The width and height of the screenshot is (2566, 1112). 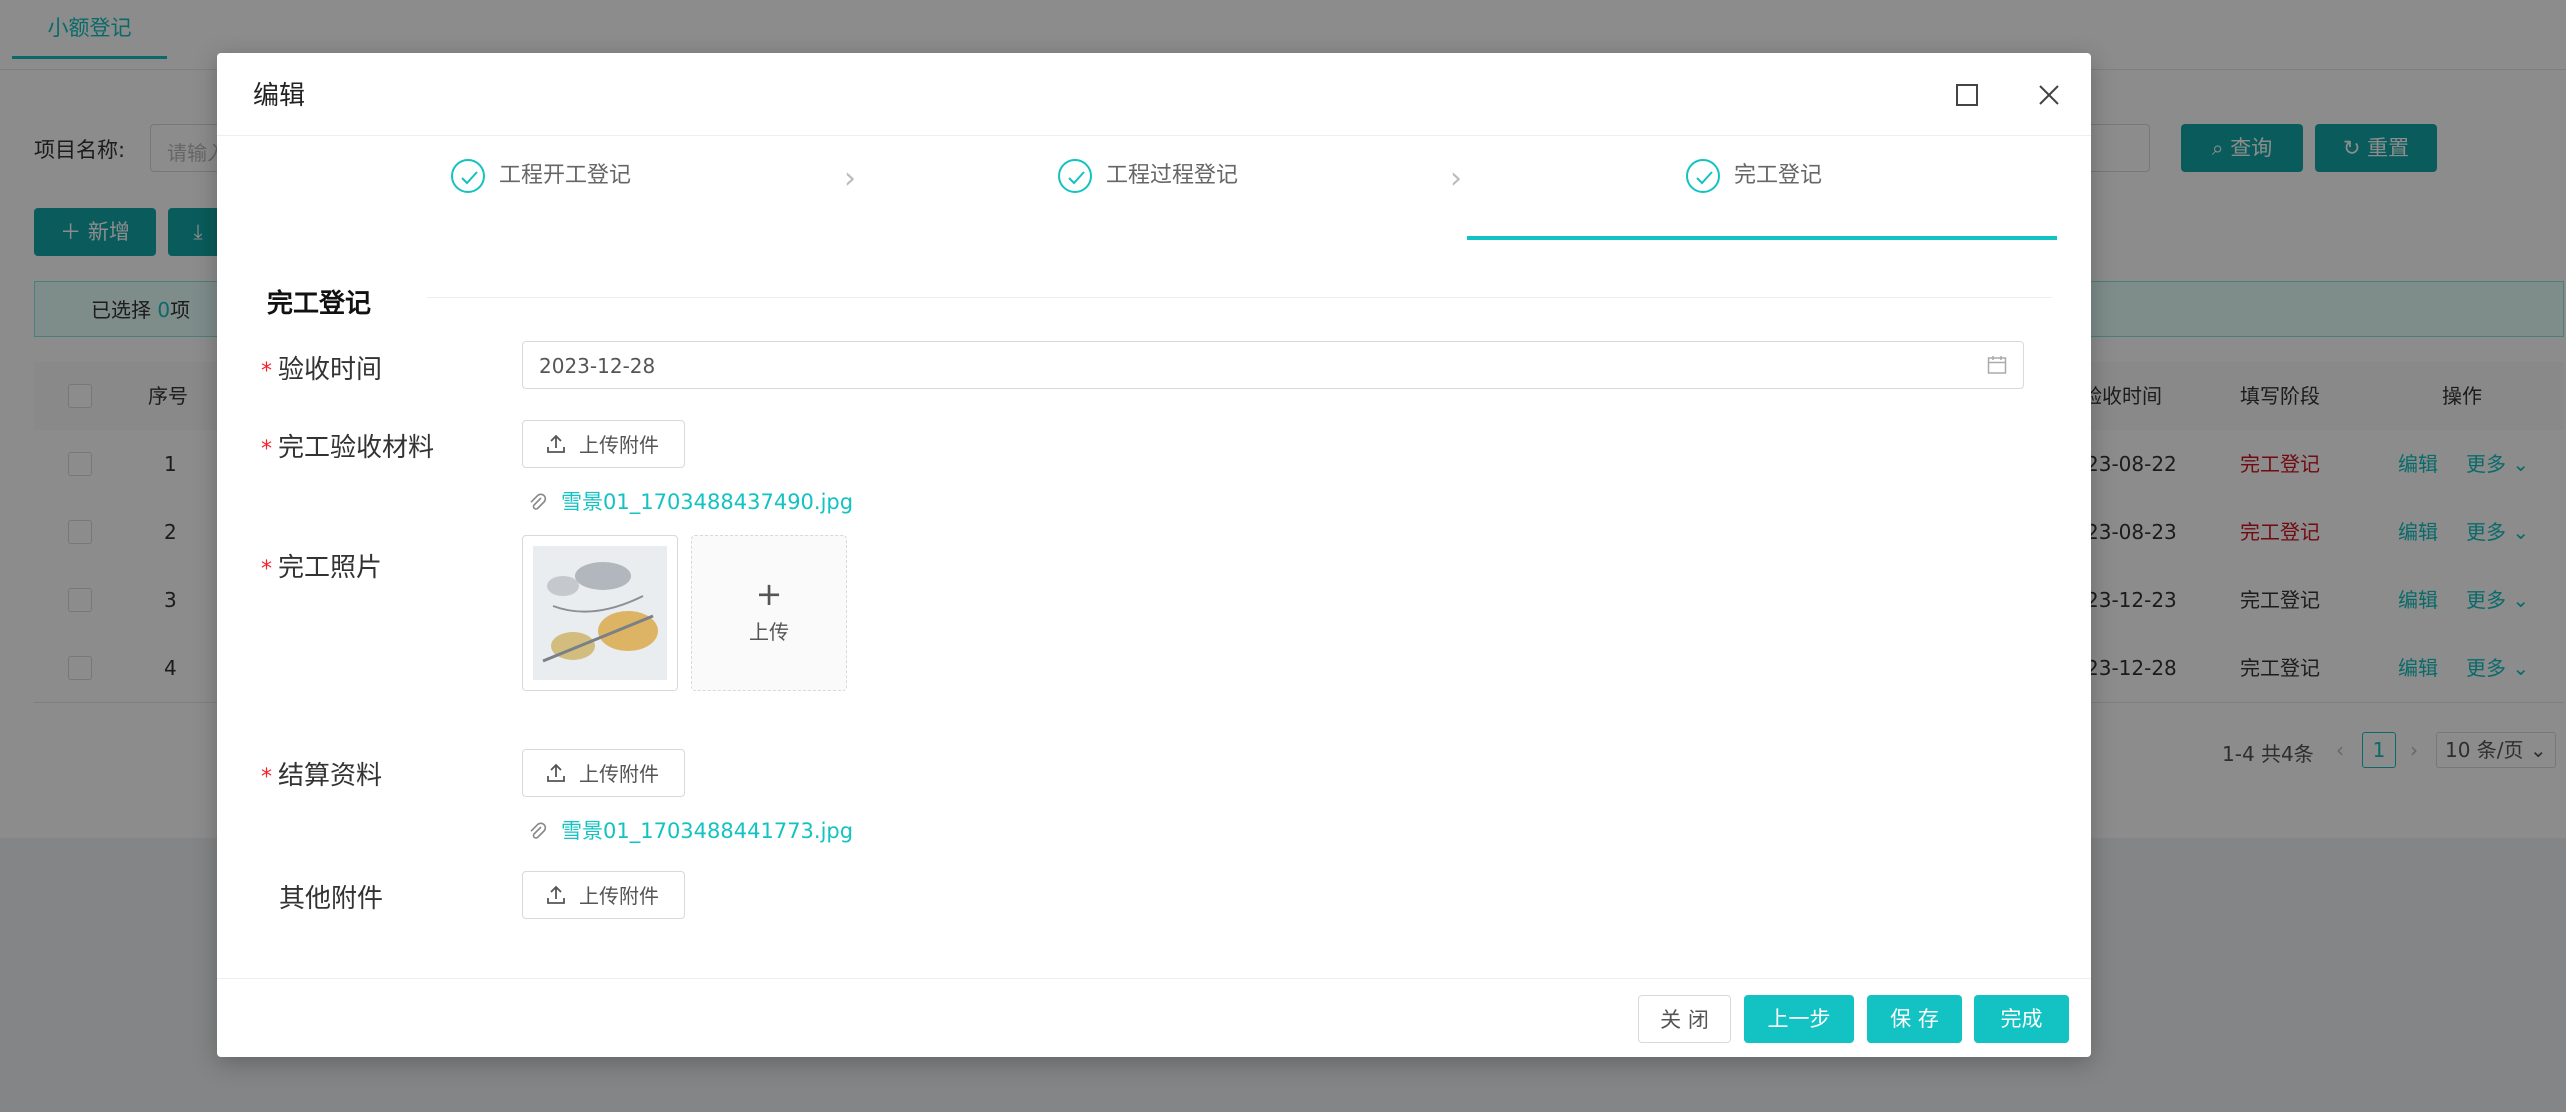 I want to click on photo-upload-card: + 上传, so click(x=769, y=613).